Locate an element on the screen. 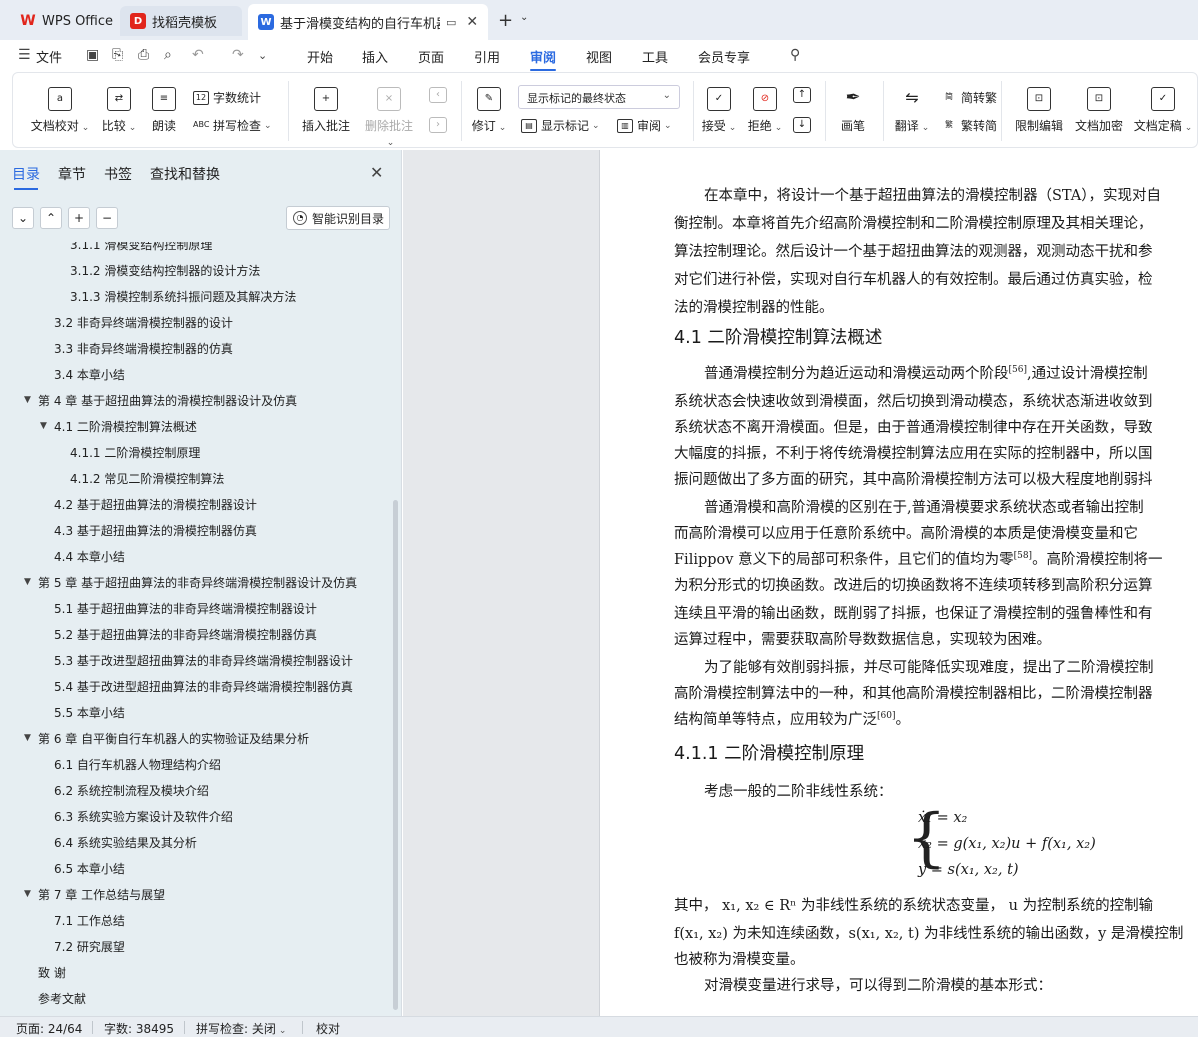  menu-start: 开始 is located at coordinates (320, 56).